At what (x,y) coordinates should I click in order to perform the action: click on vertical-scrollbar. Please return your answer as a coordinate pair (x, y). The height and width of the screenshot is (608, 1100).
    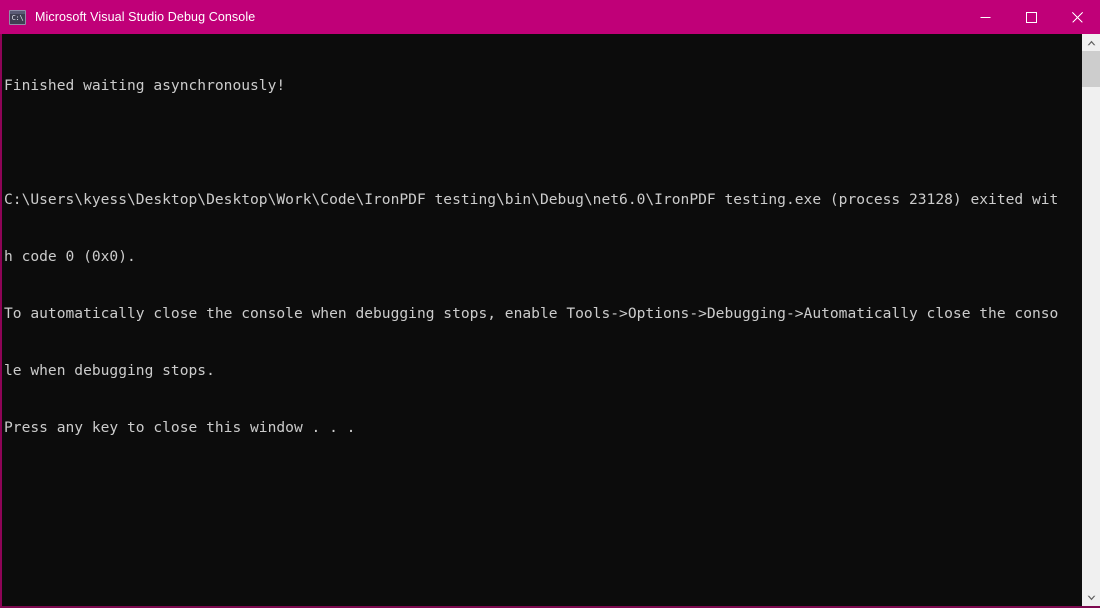
    Looking at the image, I should click on (1091, 320).